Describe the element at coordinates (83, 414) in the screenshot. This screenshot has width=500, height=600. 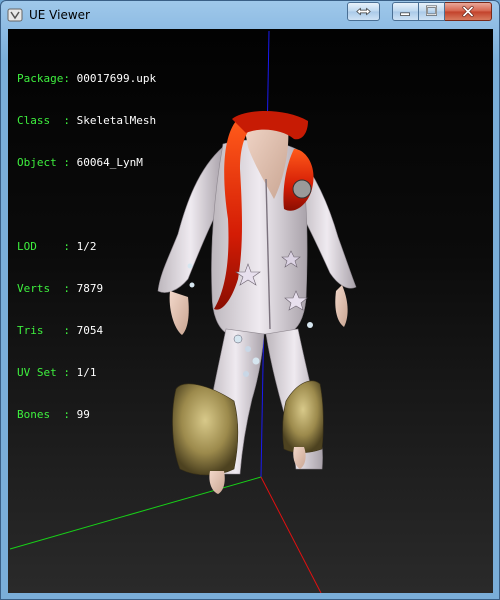
I see `info-value: 99` at that location.